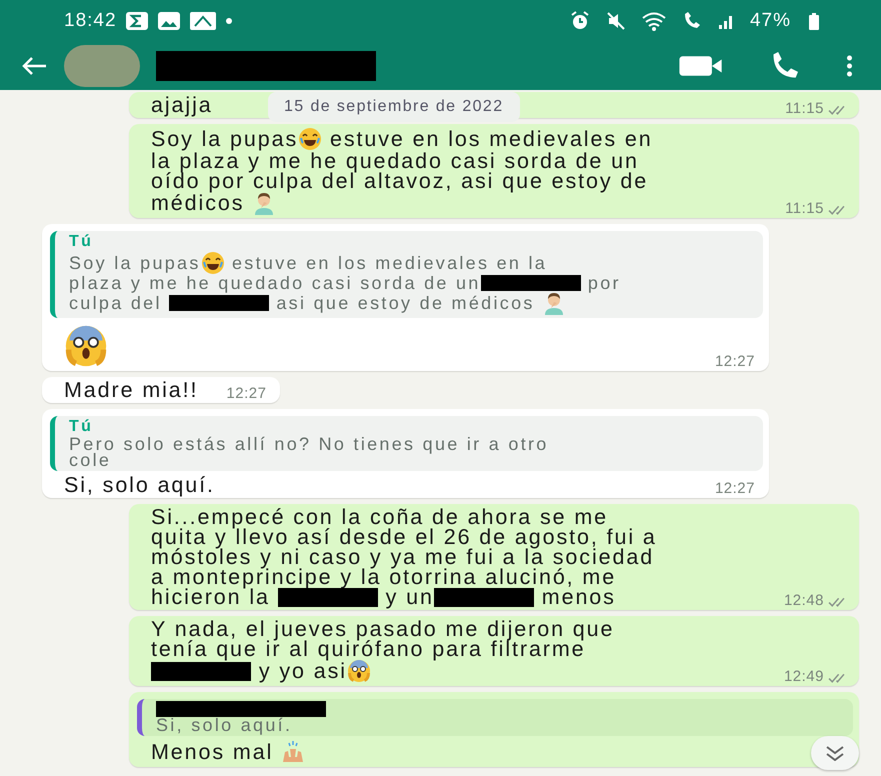 The height and width of the screenshot is (776, 881). Describe the element at coordinates (379, 517) in the screenshot. I see `message-text: Si...empecé con la coña de ahora se me` at that location.